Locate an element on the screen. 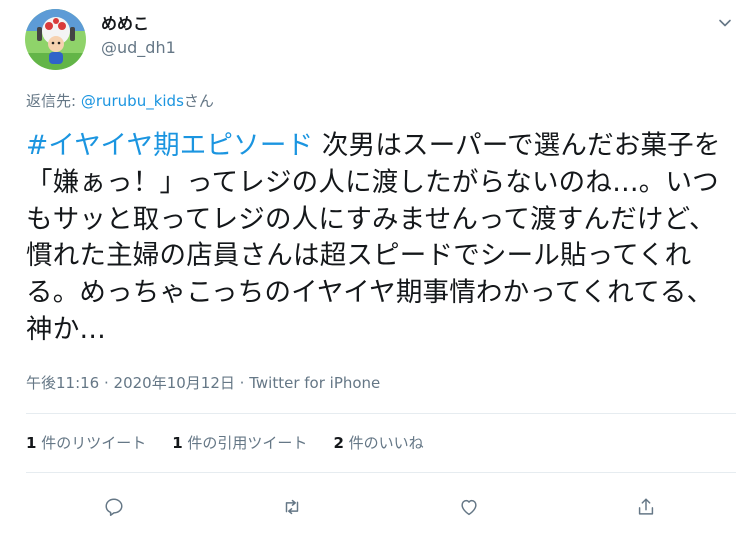 Image resolution: width=756 pixels, height=542 pixels. tweet-stats: 1 件のリツイート 1 件の引用ツイート 2 件のいいね is located at coordinates (225, 443).